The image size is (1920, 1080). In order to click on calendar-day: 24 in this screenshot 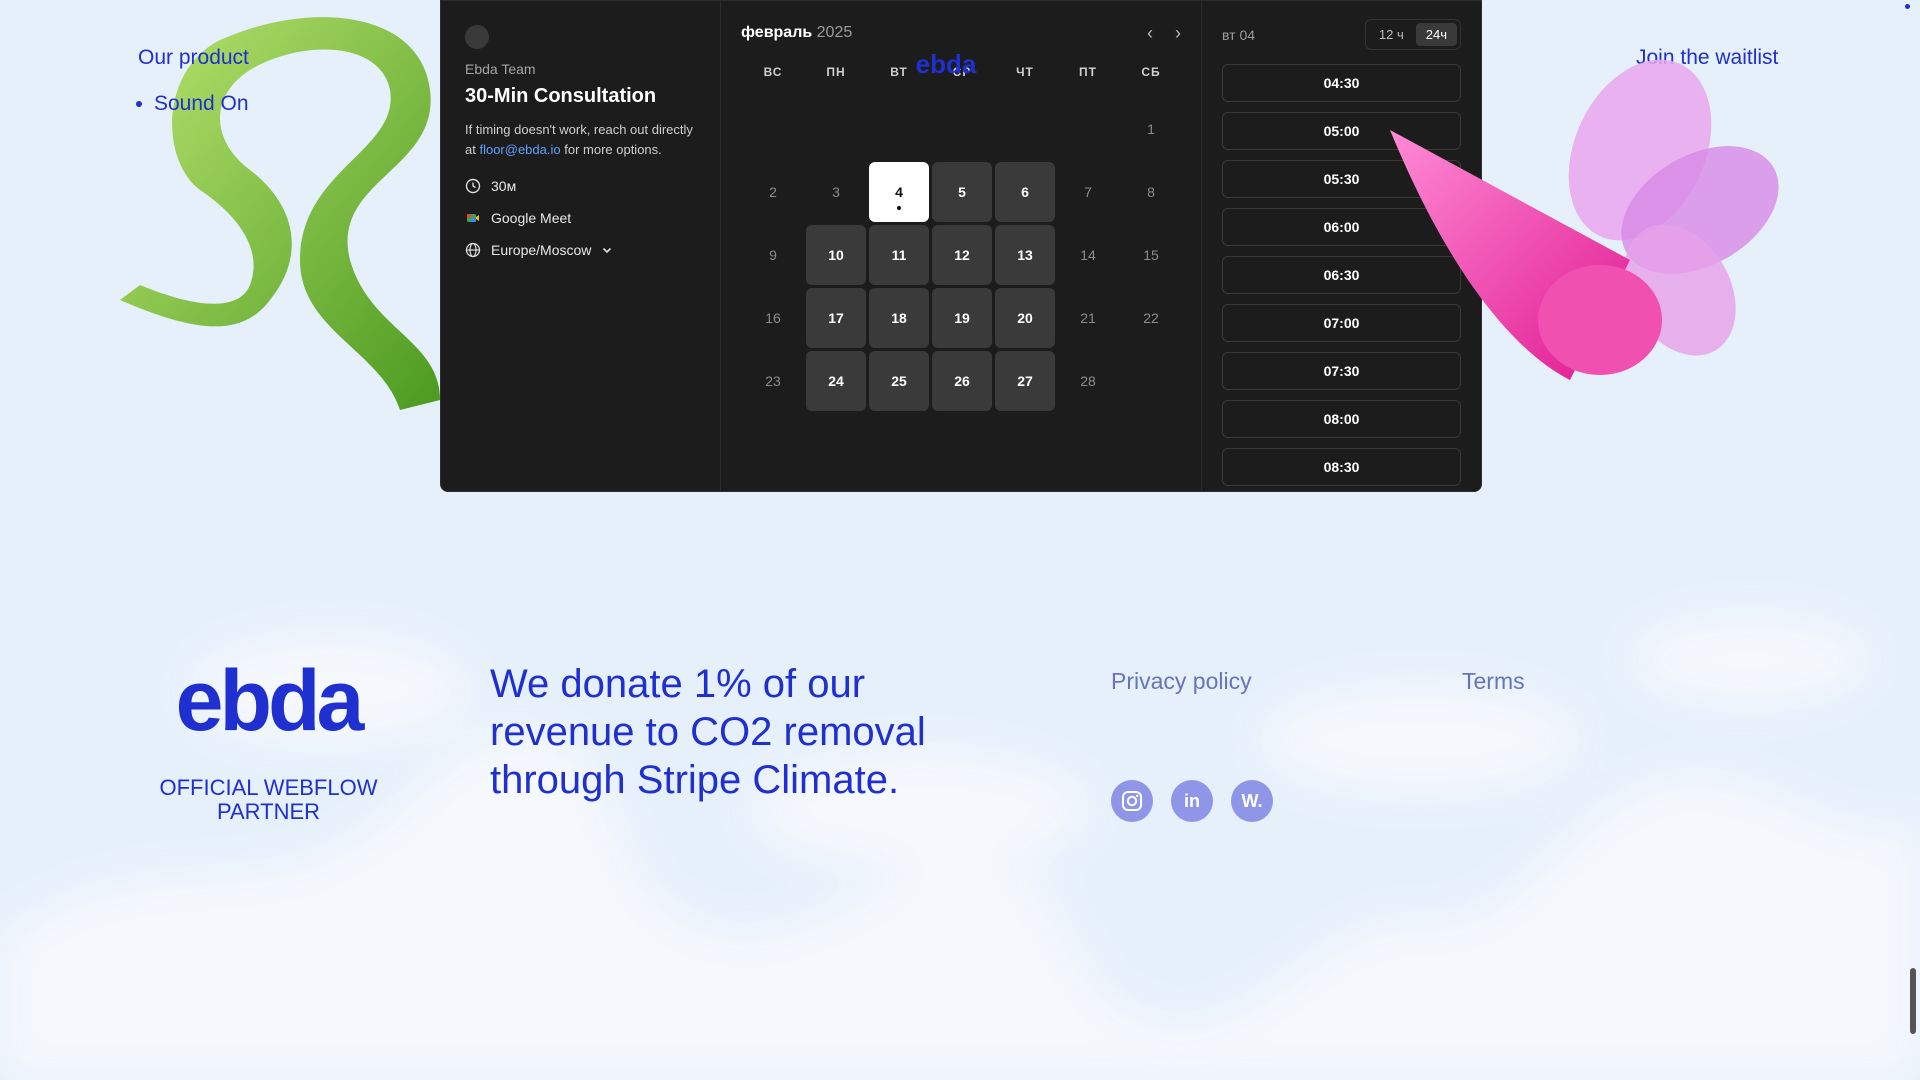, I will do `click(836, 381)`.